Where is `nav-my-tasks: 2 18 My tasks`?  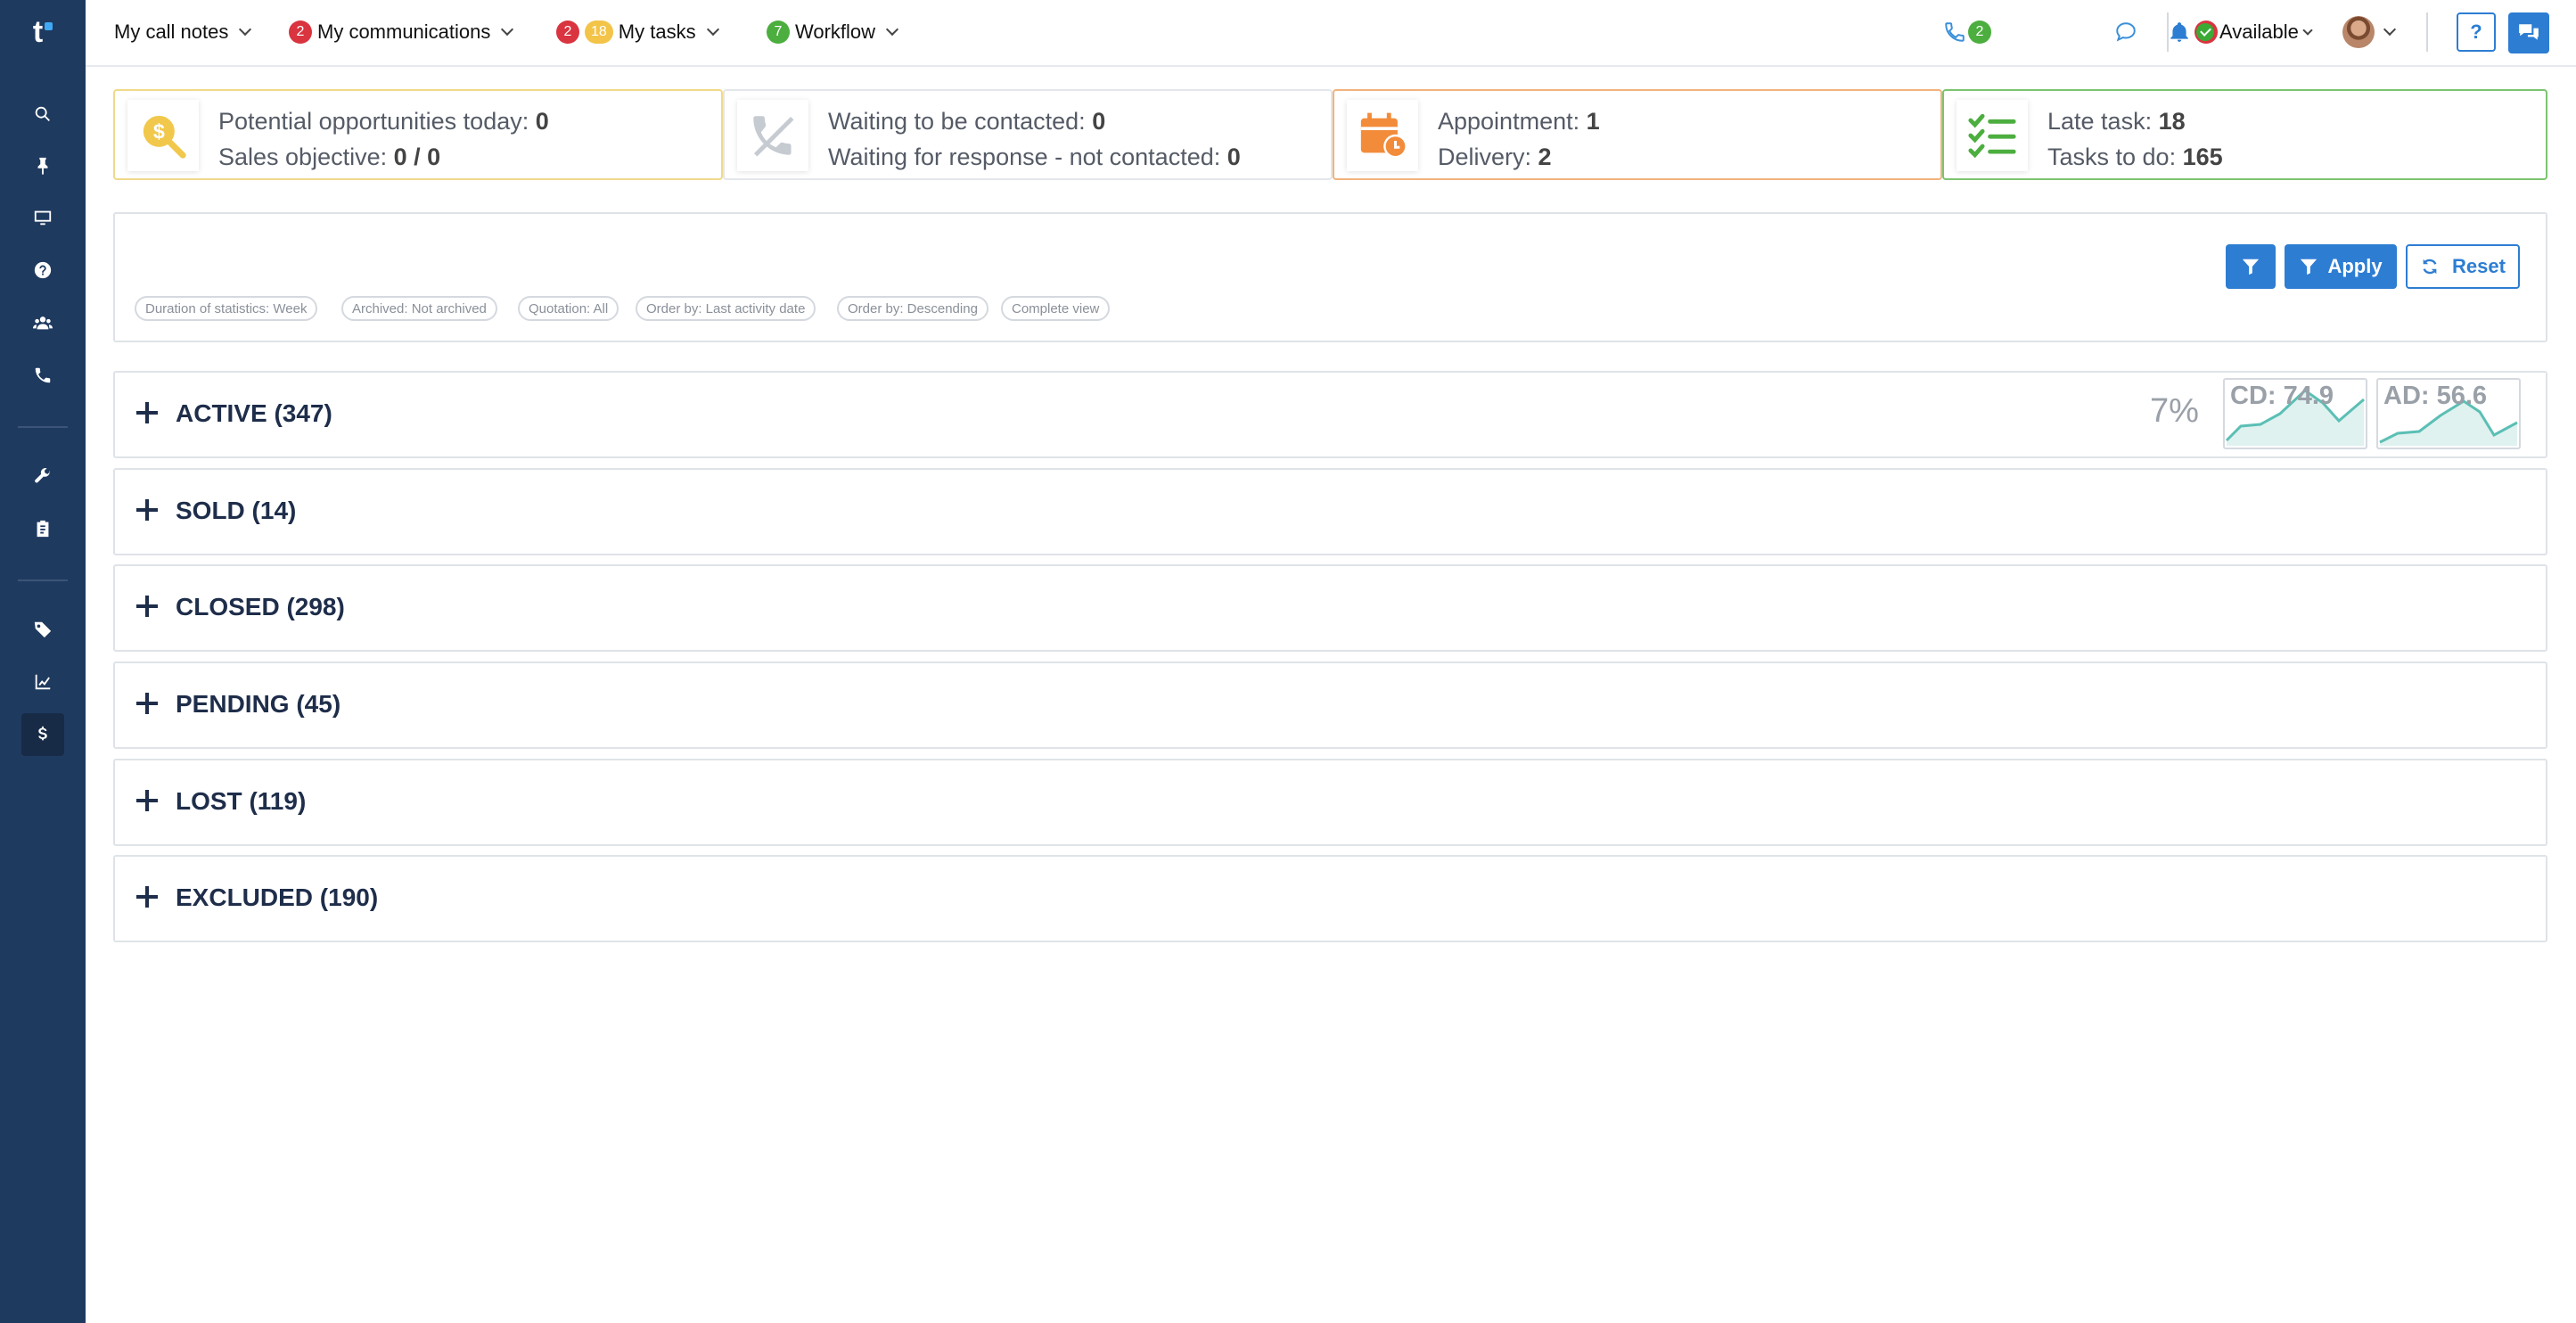
nav-my-tasks: 2 18 My tasks is located at coordinates (637, 32).